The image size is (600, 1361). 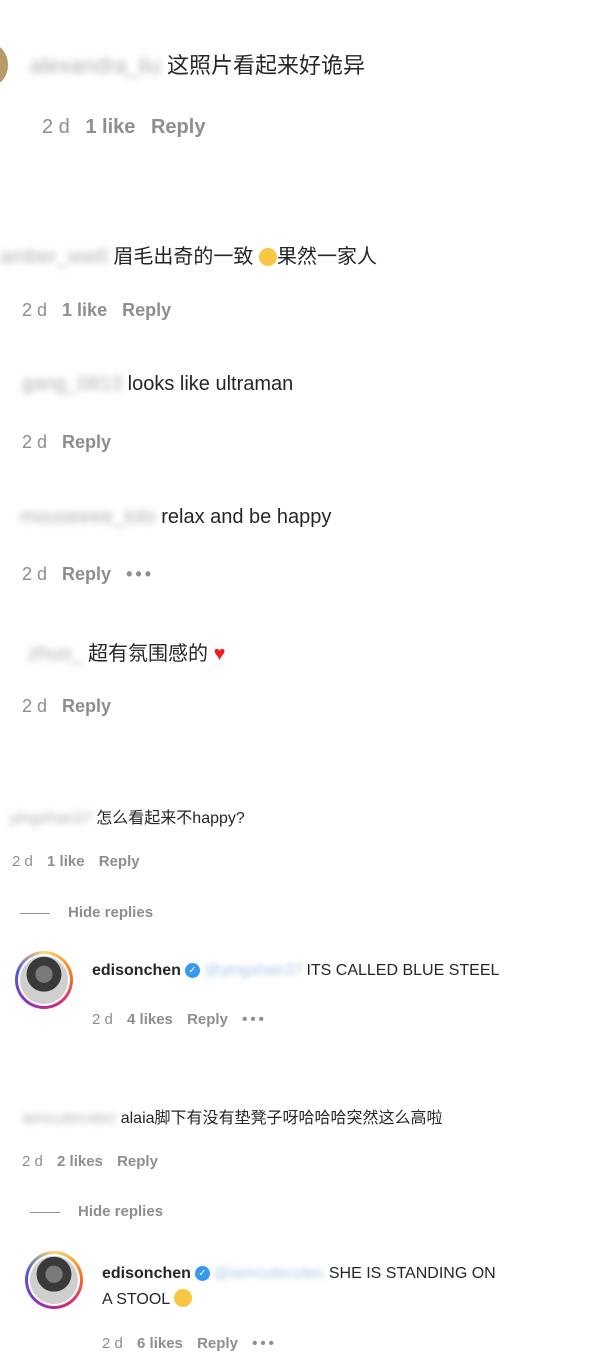 I want to click on reply-text: SHE IS STANDING ON, so click(x=410, y=1273).